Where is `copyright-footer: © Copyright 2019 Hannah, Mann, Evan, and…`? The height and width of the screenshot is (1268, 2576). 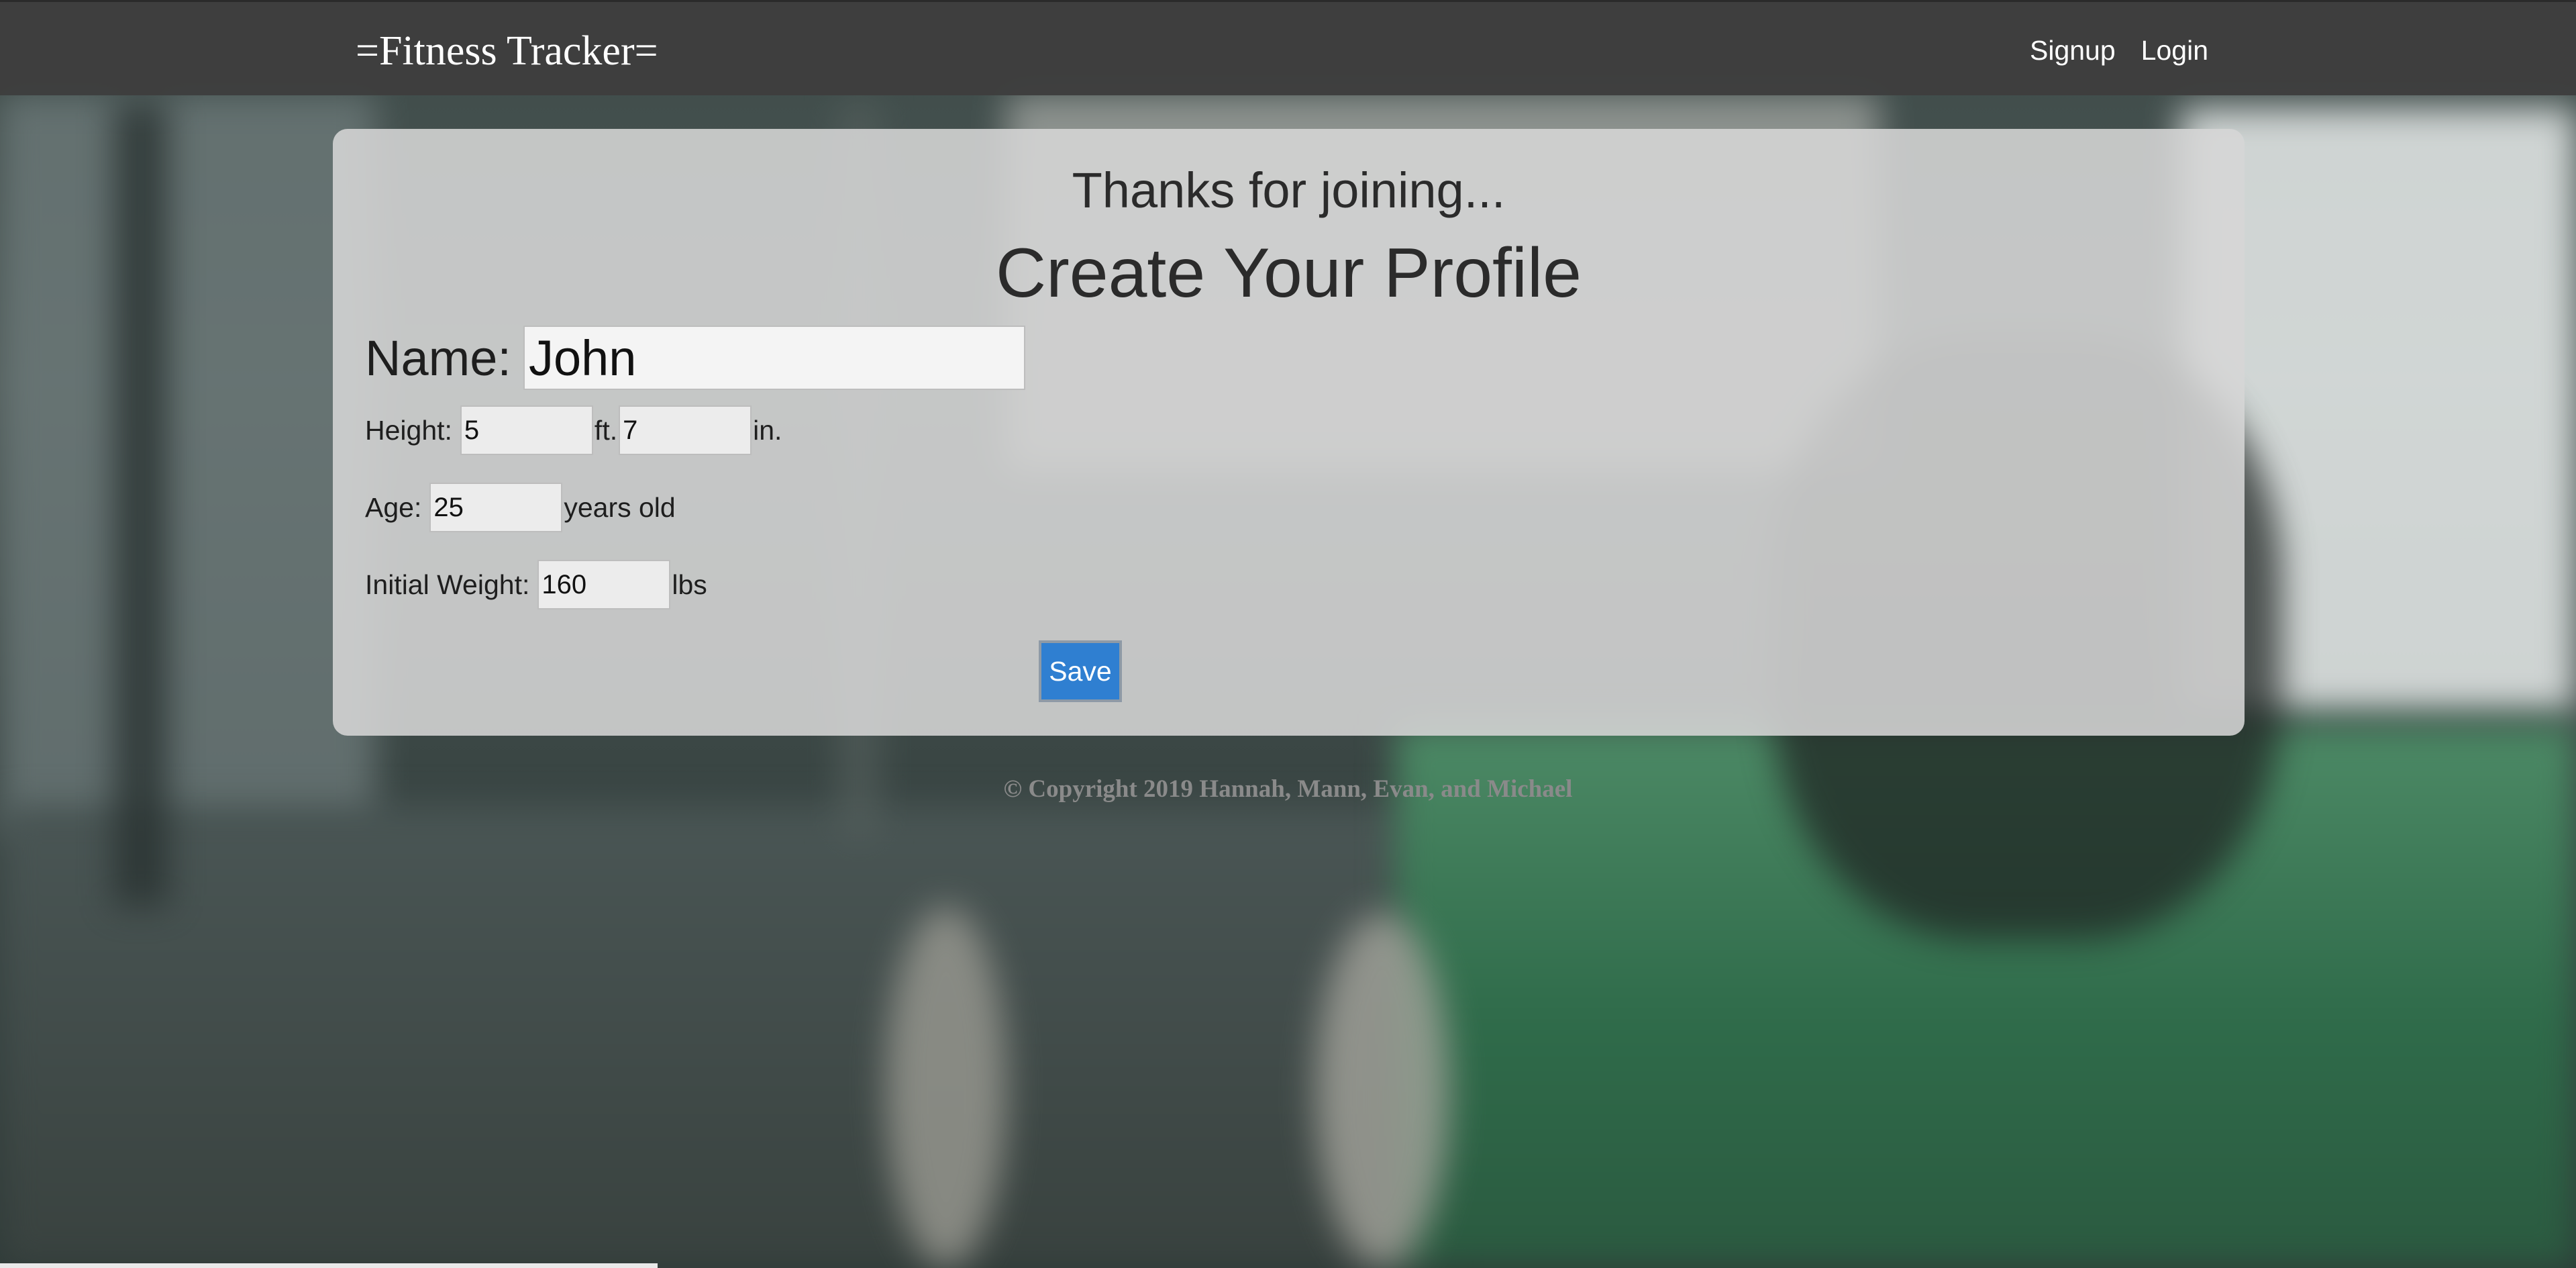 copyright-footer: © Copyright 2019 Hannah, Mann, Evan, and… is located at coordinates (1288, 789).